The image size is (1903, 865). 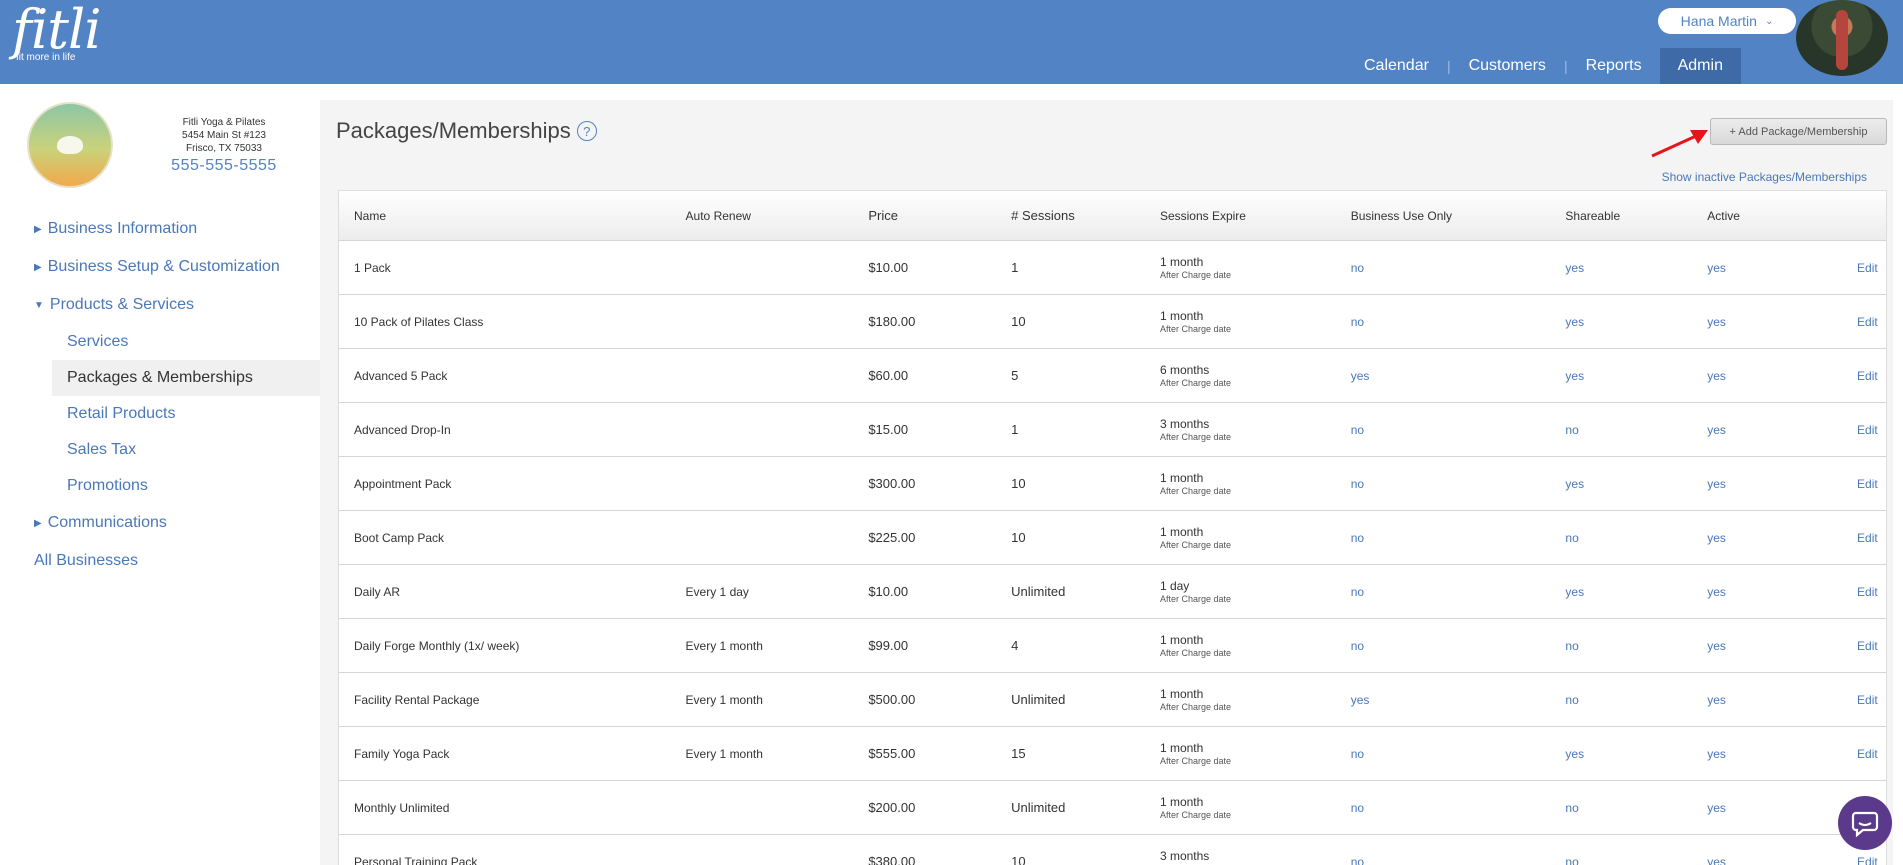 What do you see at coordinates (762, 216) in the screenshot?
I see `col-header-auto-renew: Auto Renew` at bounding box center [762, 216].